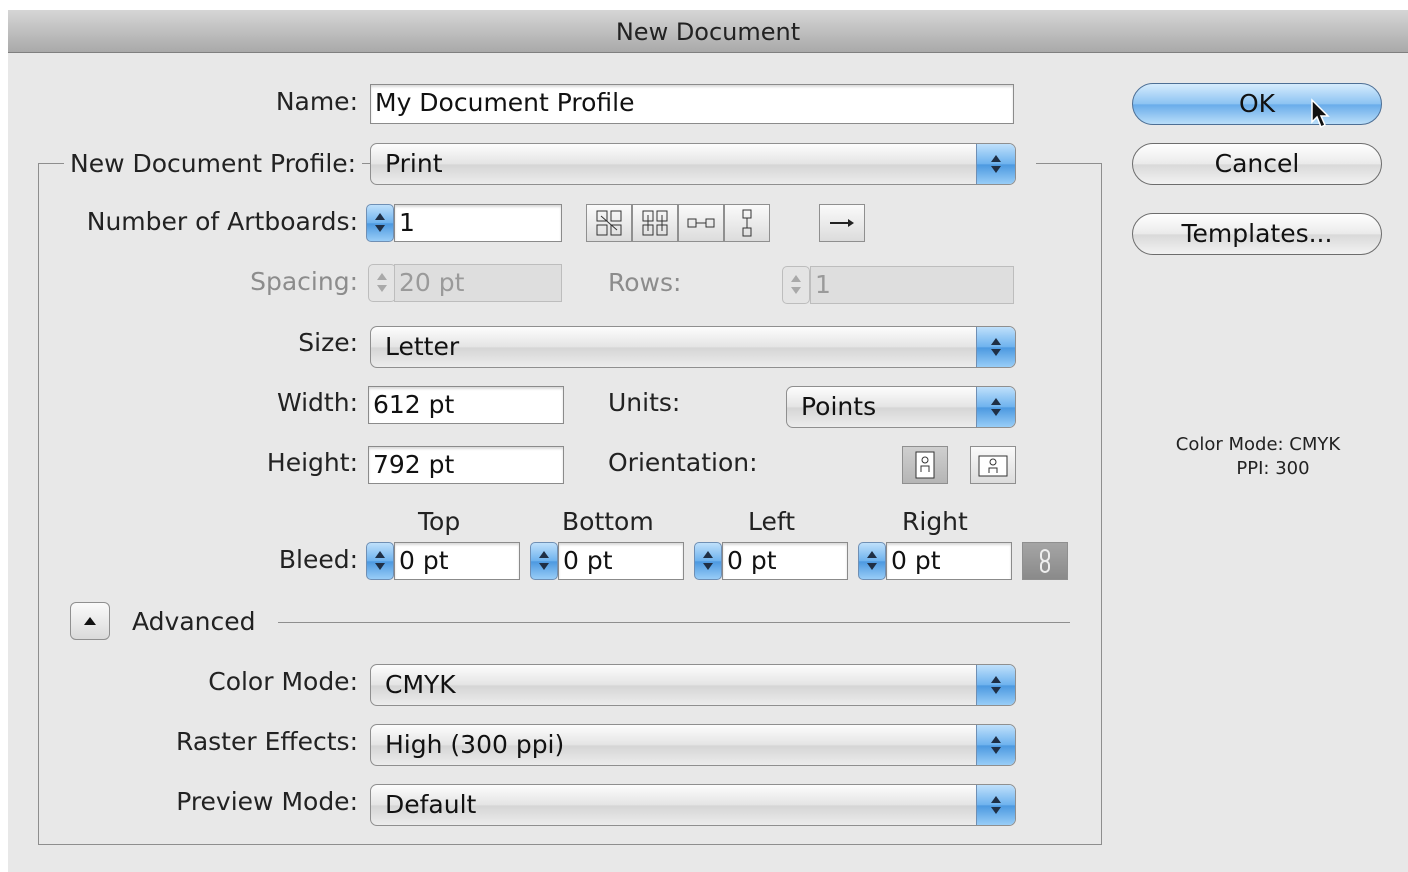 The height and width of the screenshot is (872, 1408). Describe the element at coordinates (1258, 457) in the screenshot. I see `document-info: Color Mode: CMYK PPI: 300` at that location.